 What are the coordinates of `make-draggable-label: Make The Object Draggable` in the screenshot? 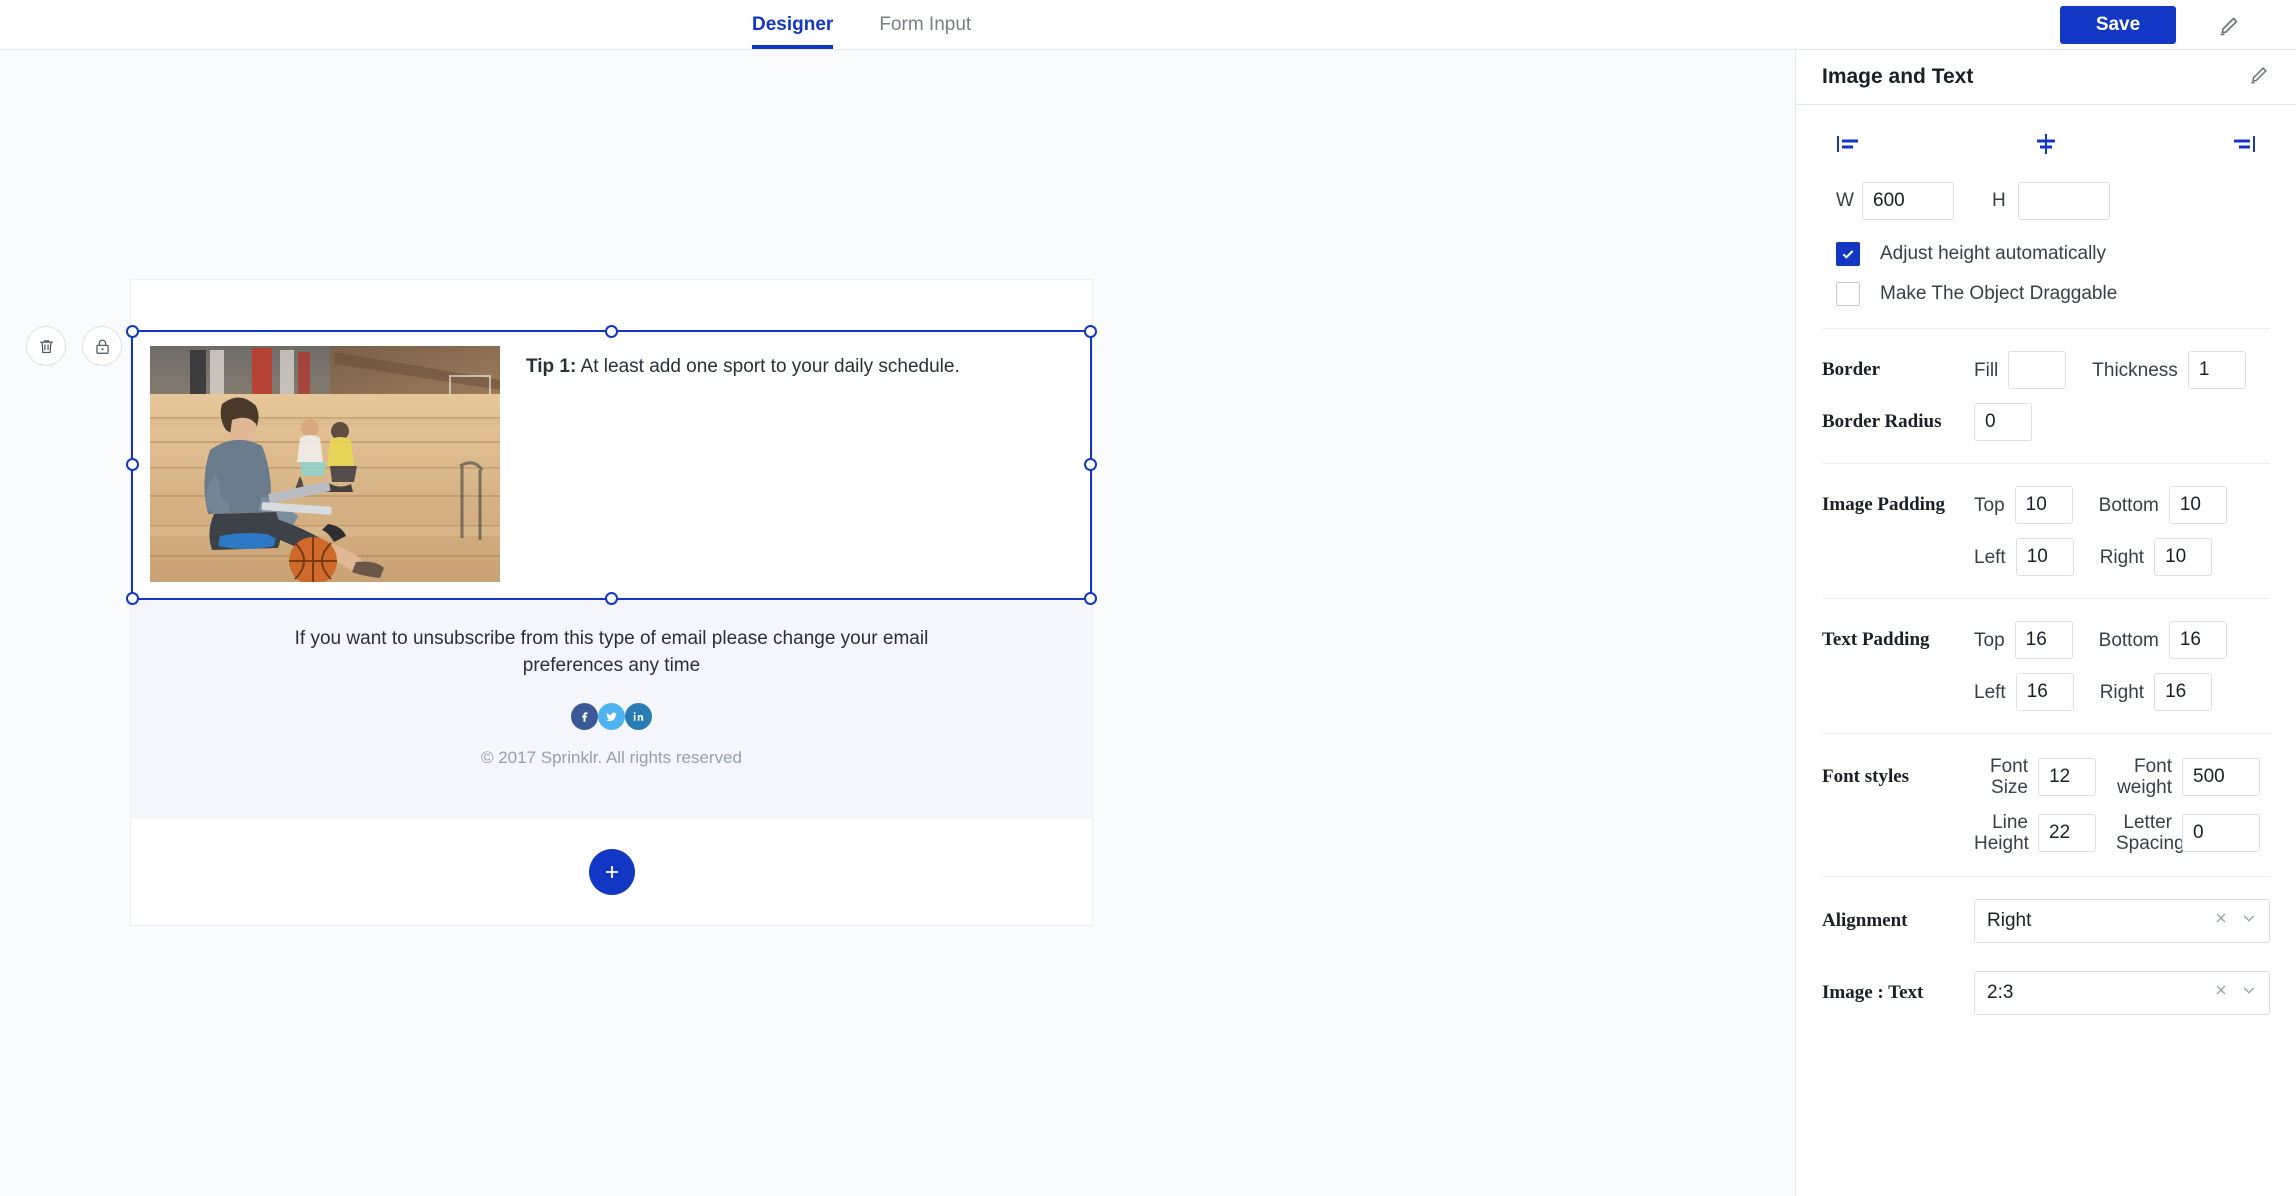 It's located at (1999, 293).